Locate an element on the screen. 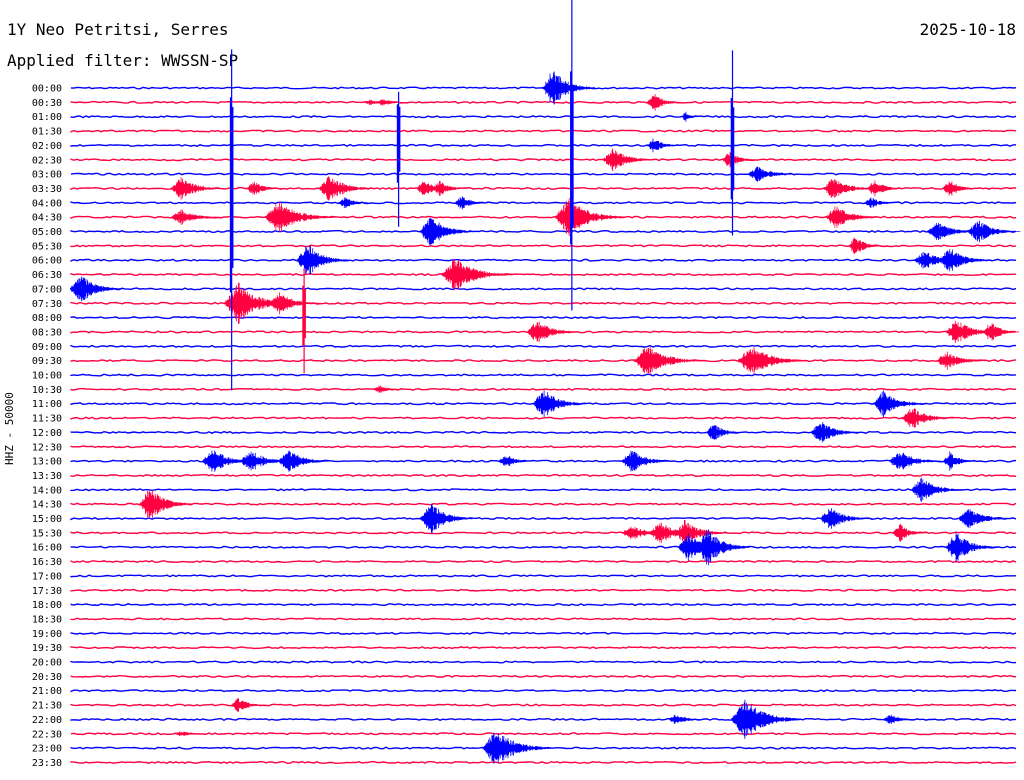 The image size is (1024, 780). hour-label: 08:30 is located at coordinates (47, 332).